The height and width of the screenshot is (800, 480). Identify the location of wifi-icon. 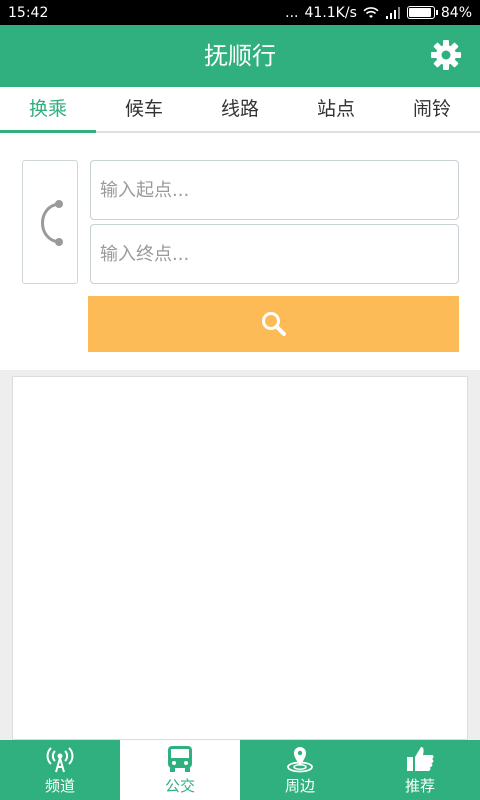
(371, 12).